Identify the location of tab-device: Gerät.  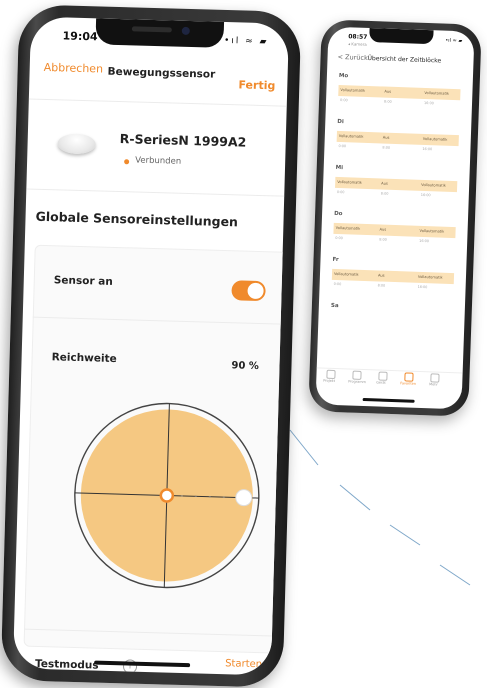
(381, 382).